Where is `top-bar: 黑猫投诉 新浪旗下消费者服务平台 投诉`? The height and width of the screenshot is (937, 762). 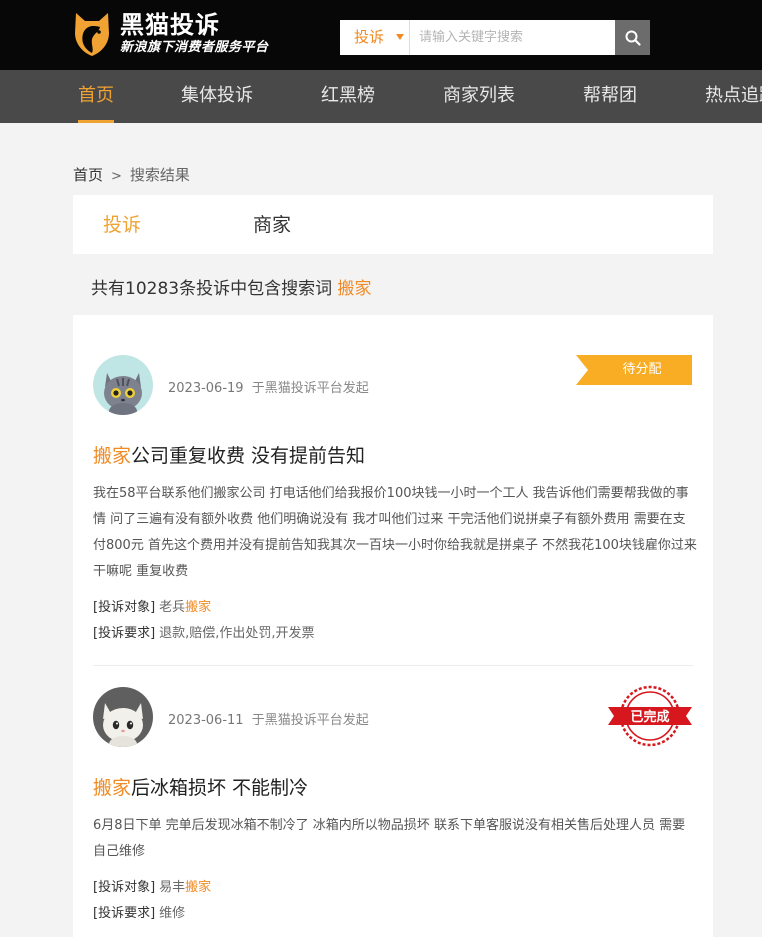
top-bar: 黑猫投诉 新浪旗下消费者服务平台 投诉 is located at coordinates (381, 35).